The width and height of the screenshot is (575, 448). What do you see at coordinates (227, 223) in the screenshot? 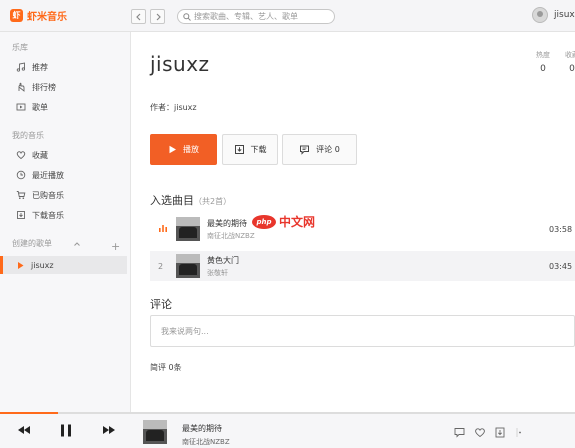
I see `song-title: 最美的期待` at bounding box center [227, 223].